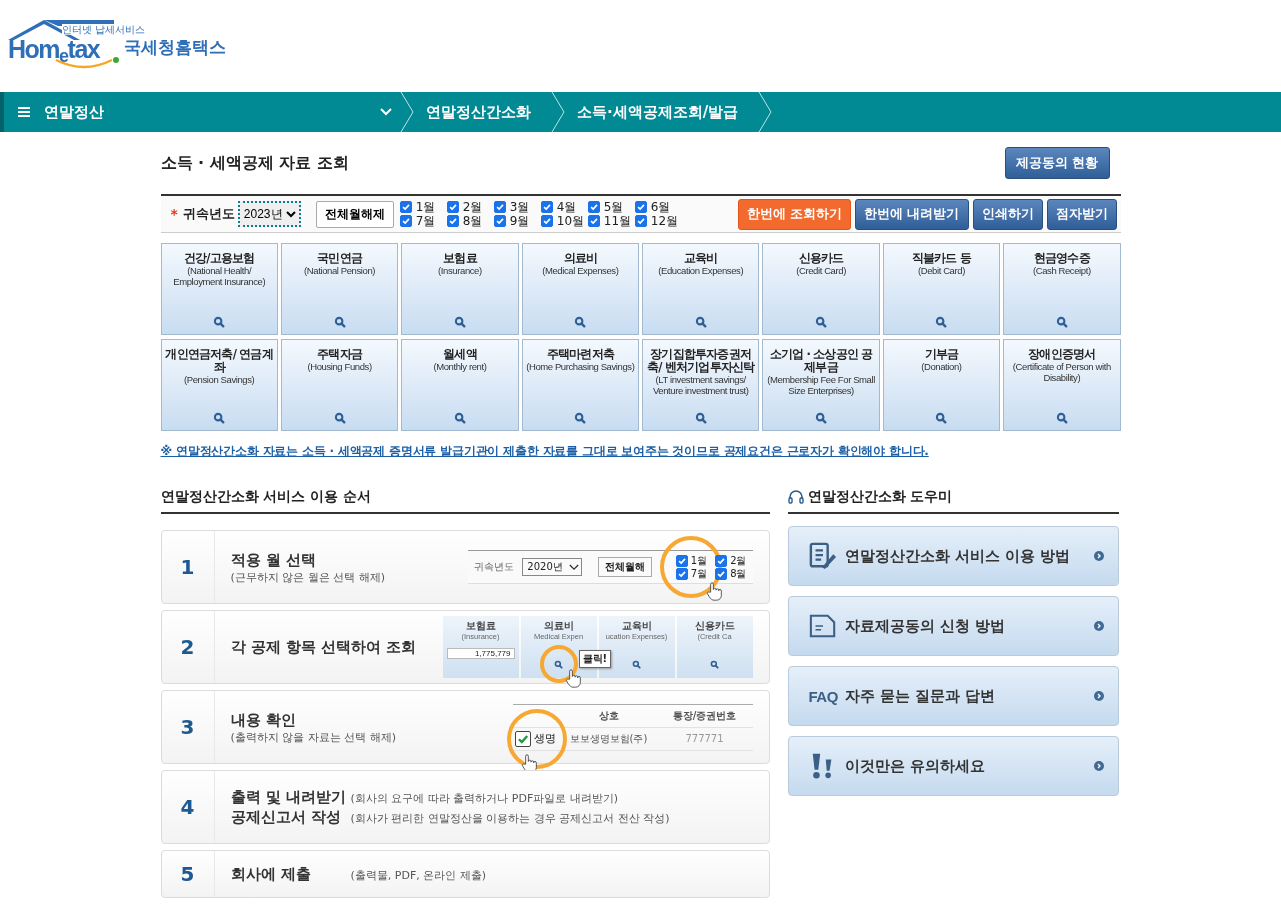 This screenshot has height=905, width=1281. Describe the element at coordinates (188, 647) in the screenshot. I see `step-number: 2` at that location.